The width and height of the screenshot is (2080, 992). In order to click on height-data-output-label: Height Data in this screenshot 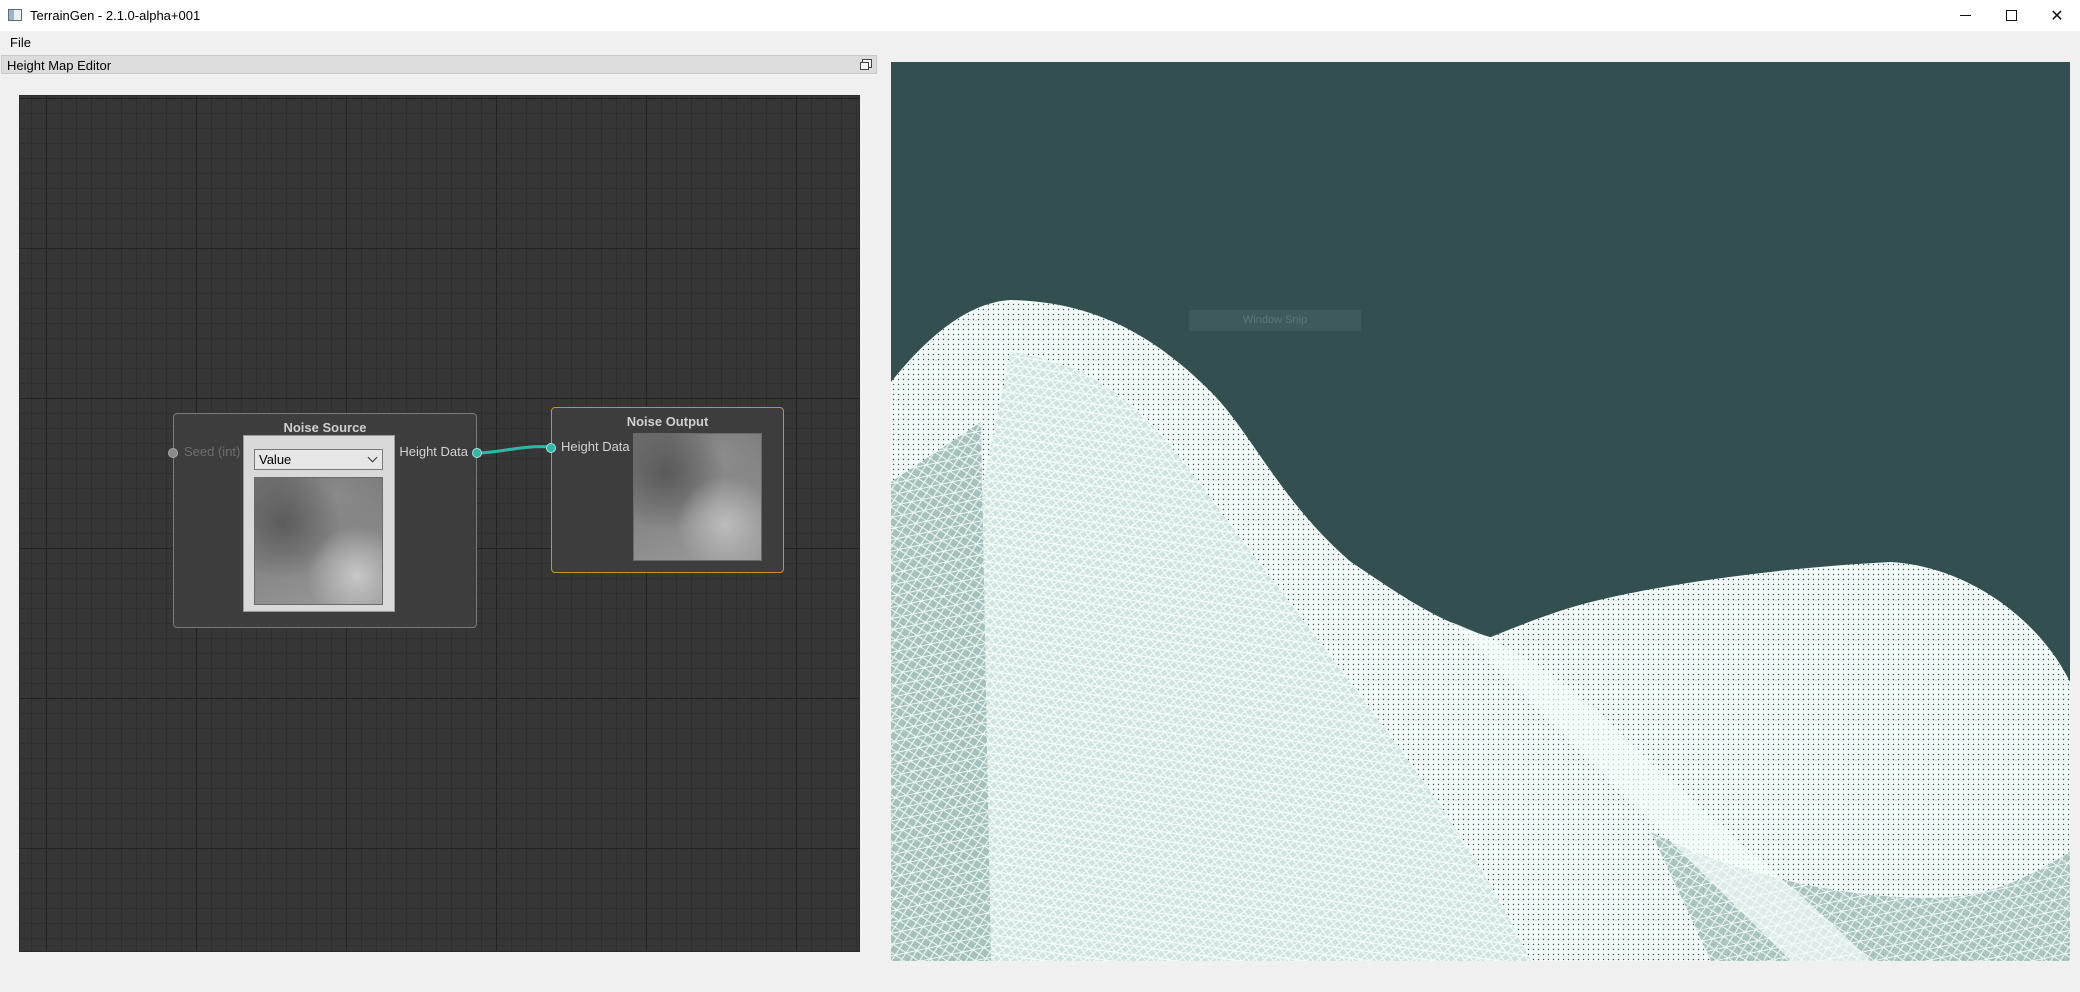, I will do `click(433, 451)`.